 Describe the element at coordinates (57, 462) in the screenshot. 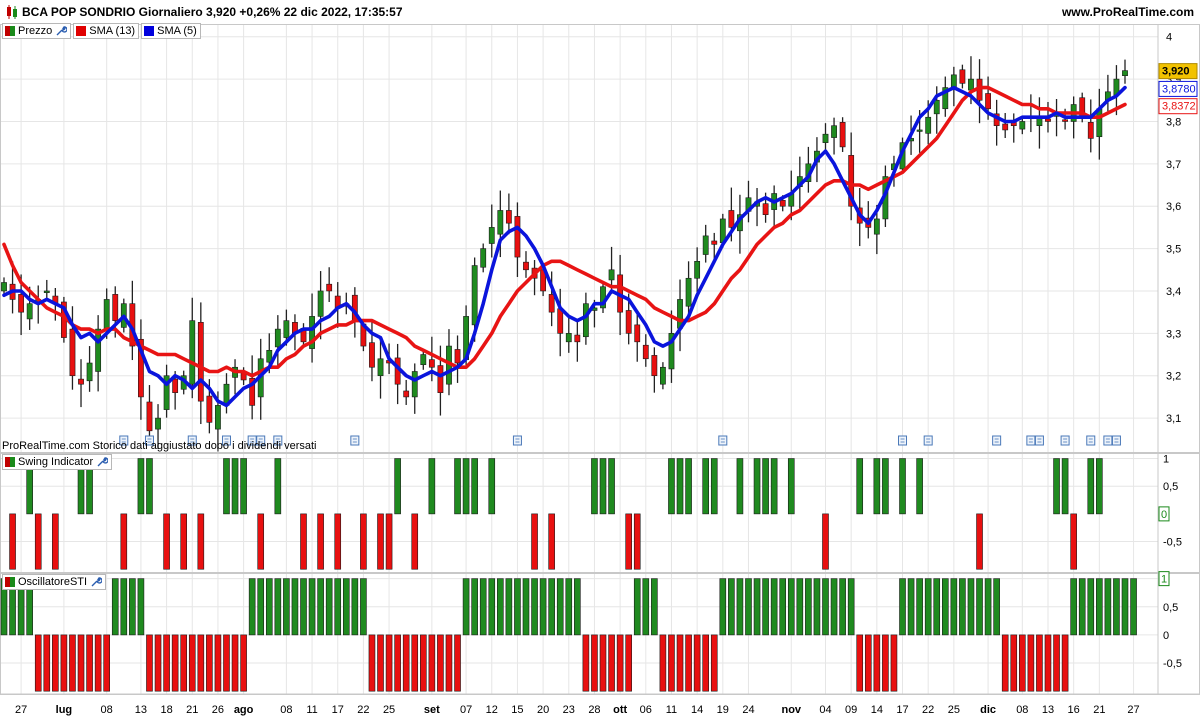

I see `legend-swing: Swing Indicator` at that location.